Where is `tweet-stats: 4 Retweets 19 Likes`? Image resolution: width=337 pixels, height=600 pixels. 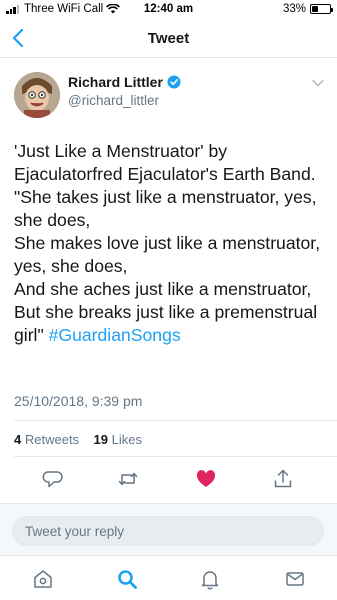
tweet-stats: 4 Retweets 19 Likes is located at coordinates (78, 439).